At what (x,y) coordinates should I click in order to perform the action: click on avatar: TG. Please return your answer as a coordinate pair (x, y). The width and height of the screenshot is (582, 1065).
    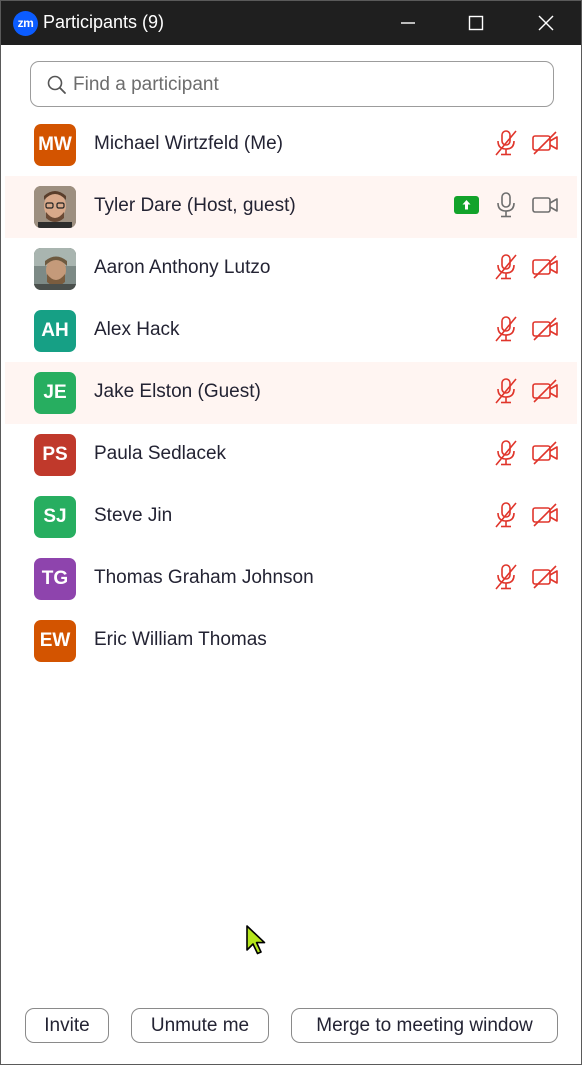
    Looking at the image, I should click on (55, 579).